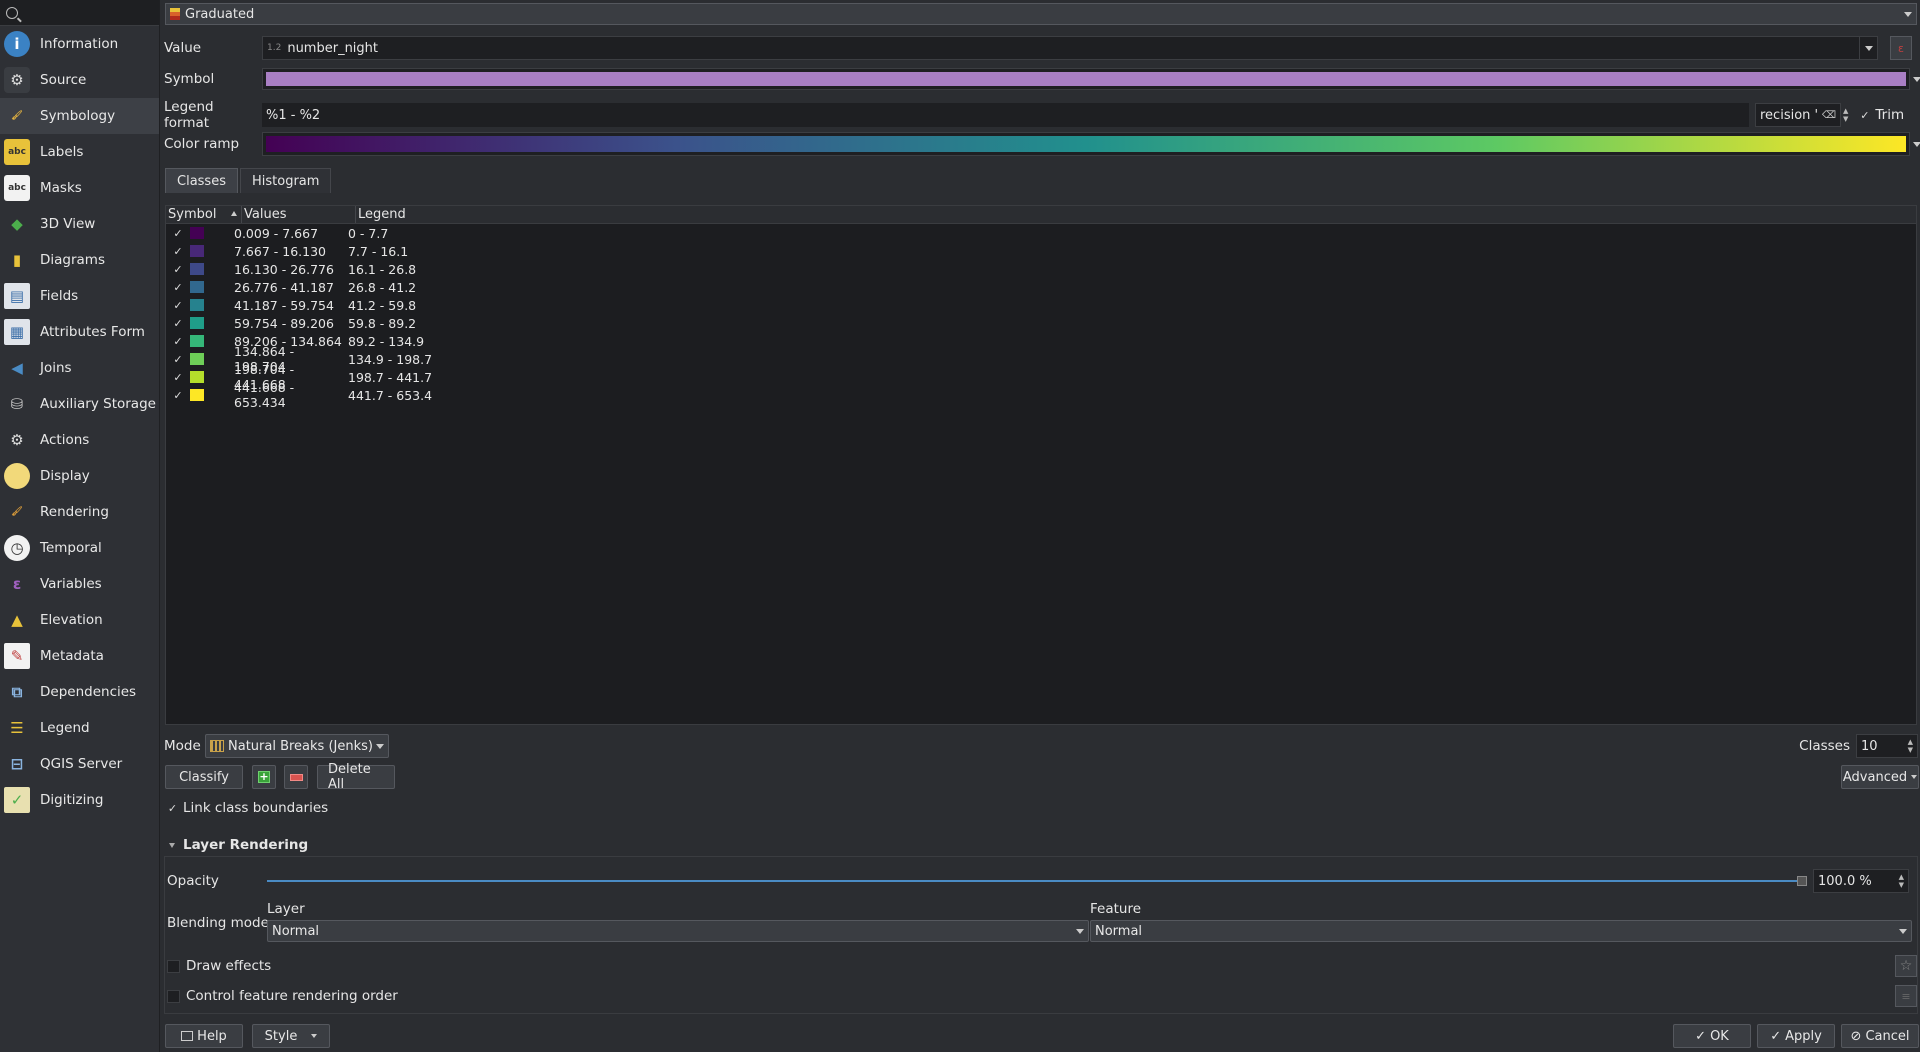  Describe the element at coordinates (173, 966) in the screenshot. I see `draw-effects-checkbox` at that location.